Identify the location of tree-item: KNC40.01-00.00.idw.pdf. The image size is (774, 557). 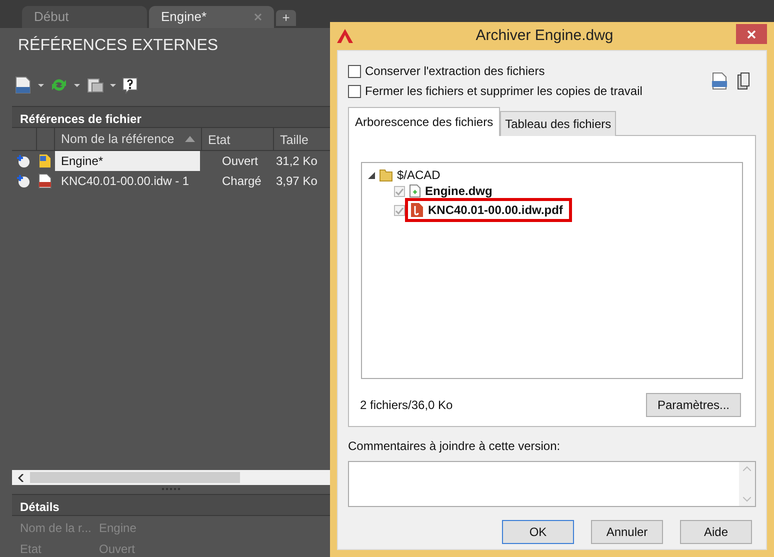
(495, 210).